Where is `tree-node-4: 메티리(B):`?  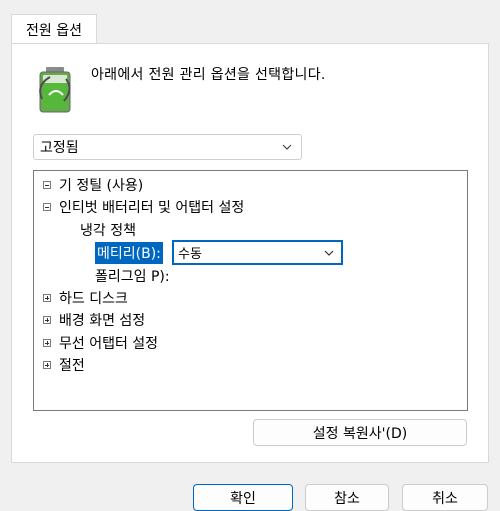 tree-node-4: 메티리(B): is located at coordinates (129, 253).